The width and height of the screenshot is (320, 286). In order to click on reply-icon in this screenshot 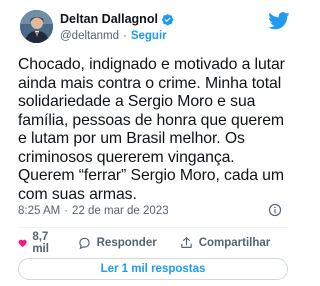, I will do `click(84, 243)`.